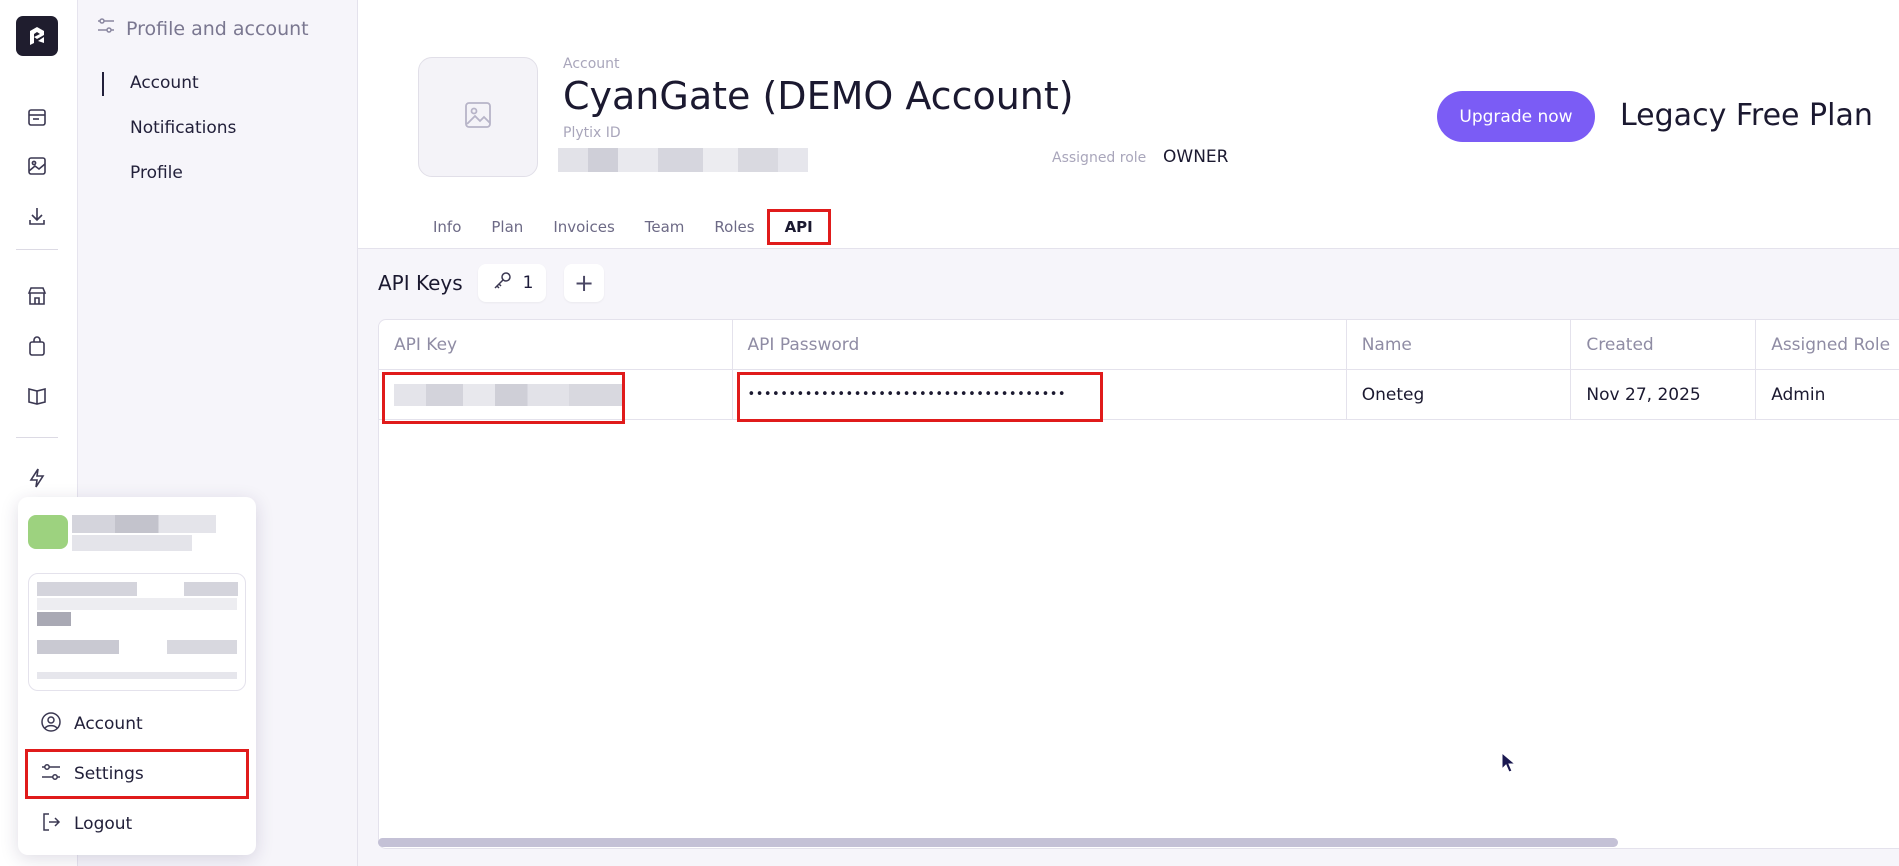 The height and width of the screenshot is (866, 1899). I want to click on api-key-count-badge: 1, so click(512, 283).